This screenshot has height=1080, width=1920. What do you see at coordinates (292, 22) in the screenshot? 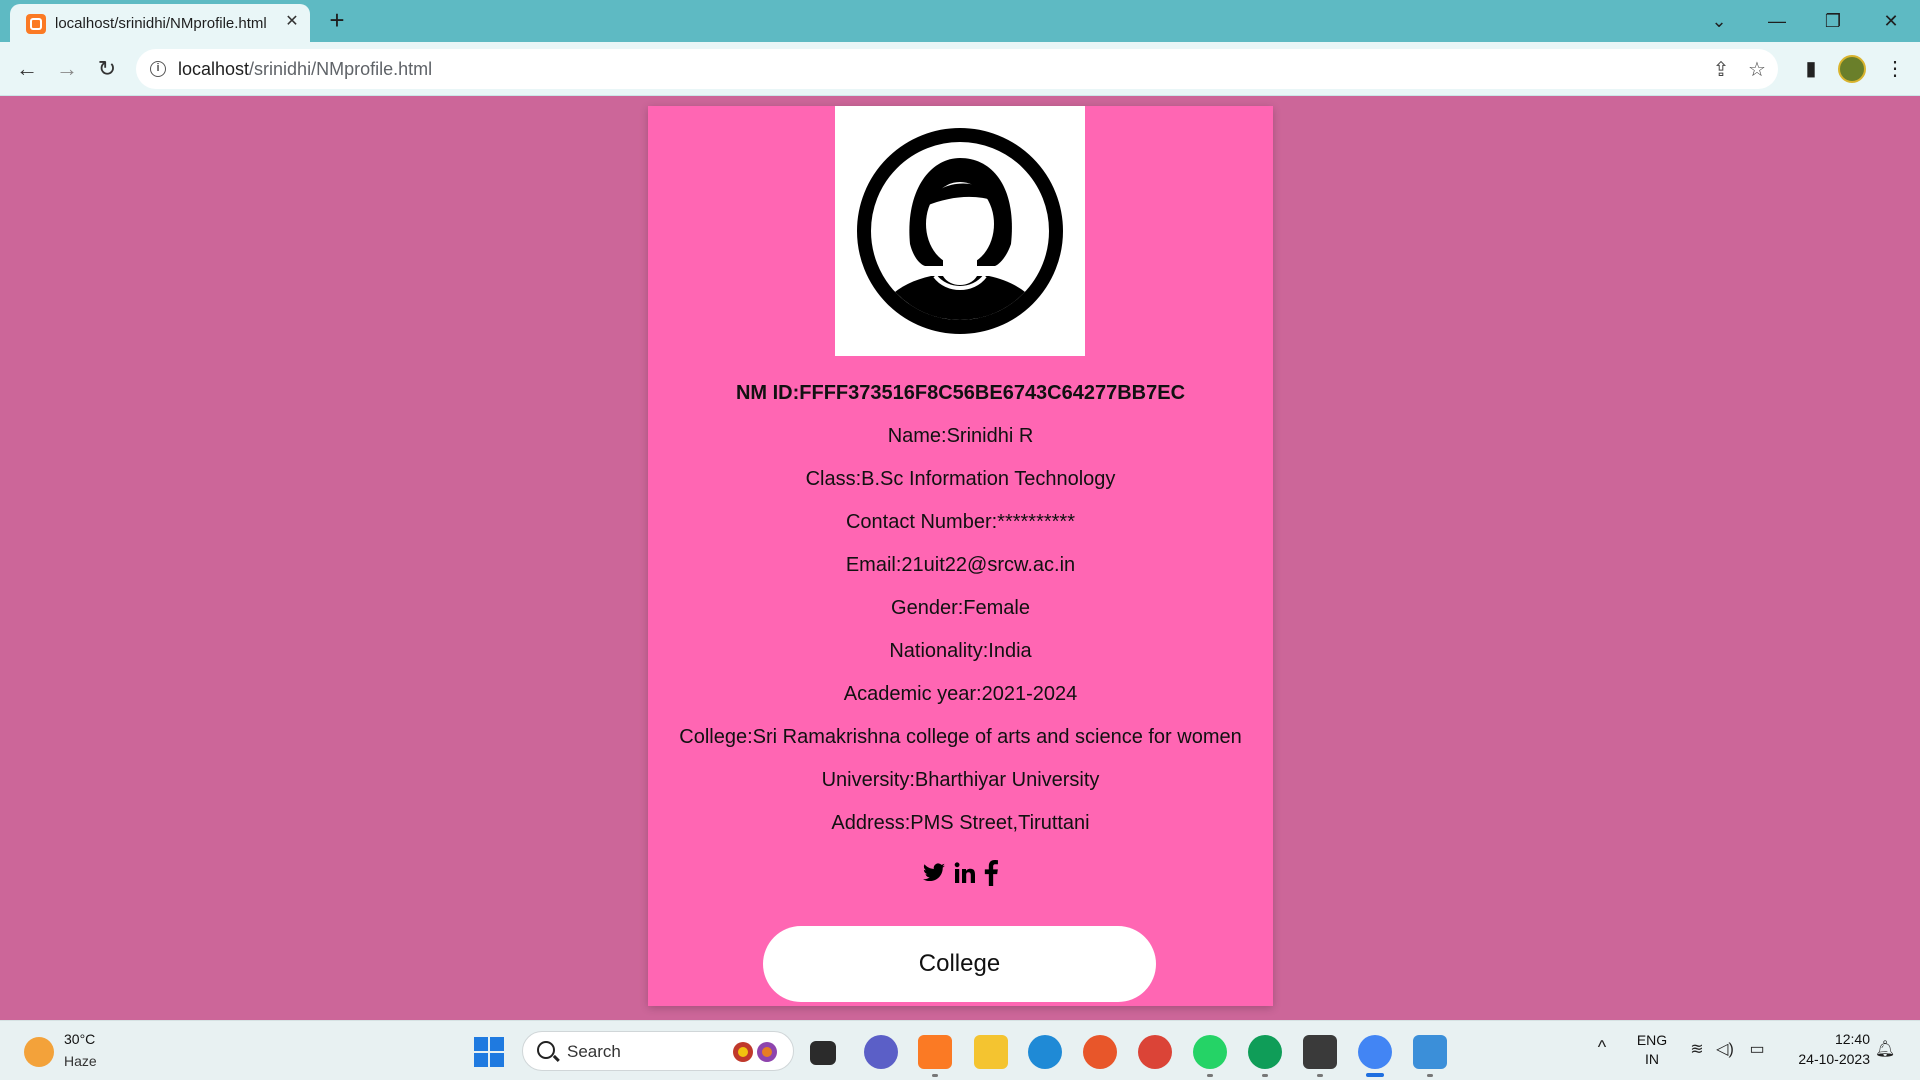
I see `tab-close-button: ✕` at bounding box center [292, 22].